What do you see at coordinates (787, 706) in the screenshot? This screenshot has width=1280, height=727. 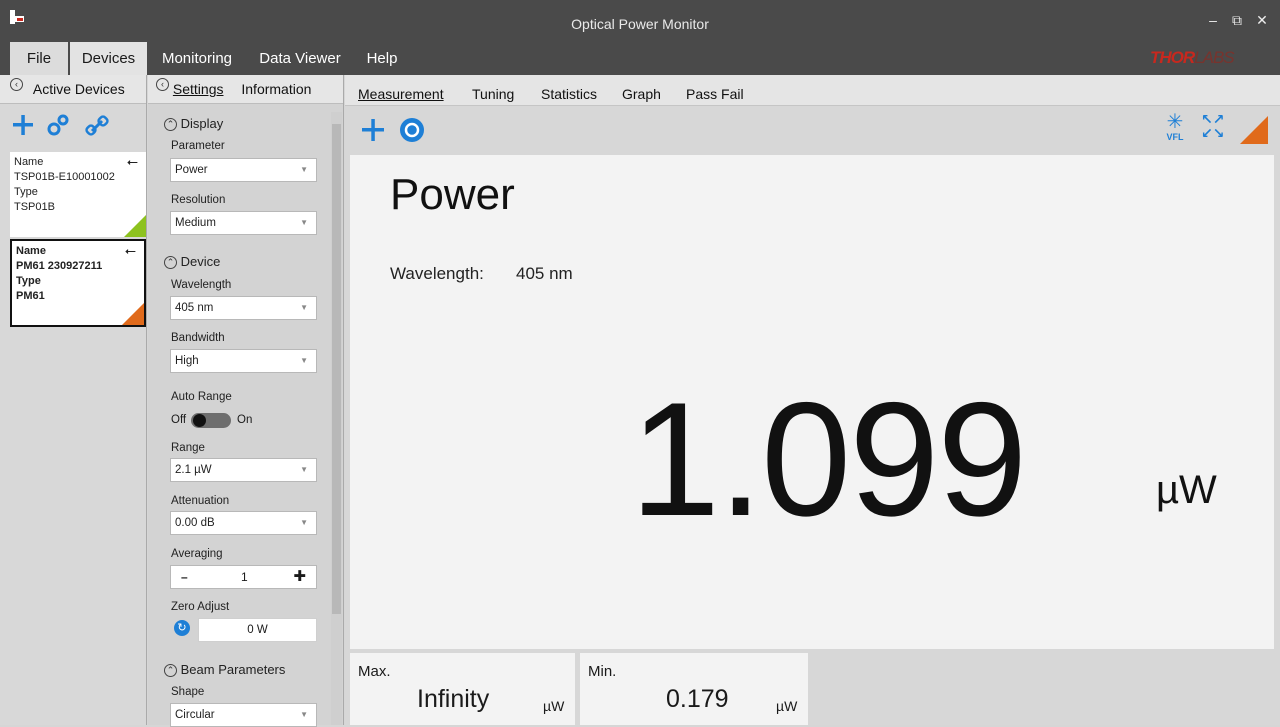 I see `min-unit: µW` at bounding box center [787, 706].